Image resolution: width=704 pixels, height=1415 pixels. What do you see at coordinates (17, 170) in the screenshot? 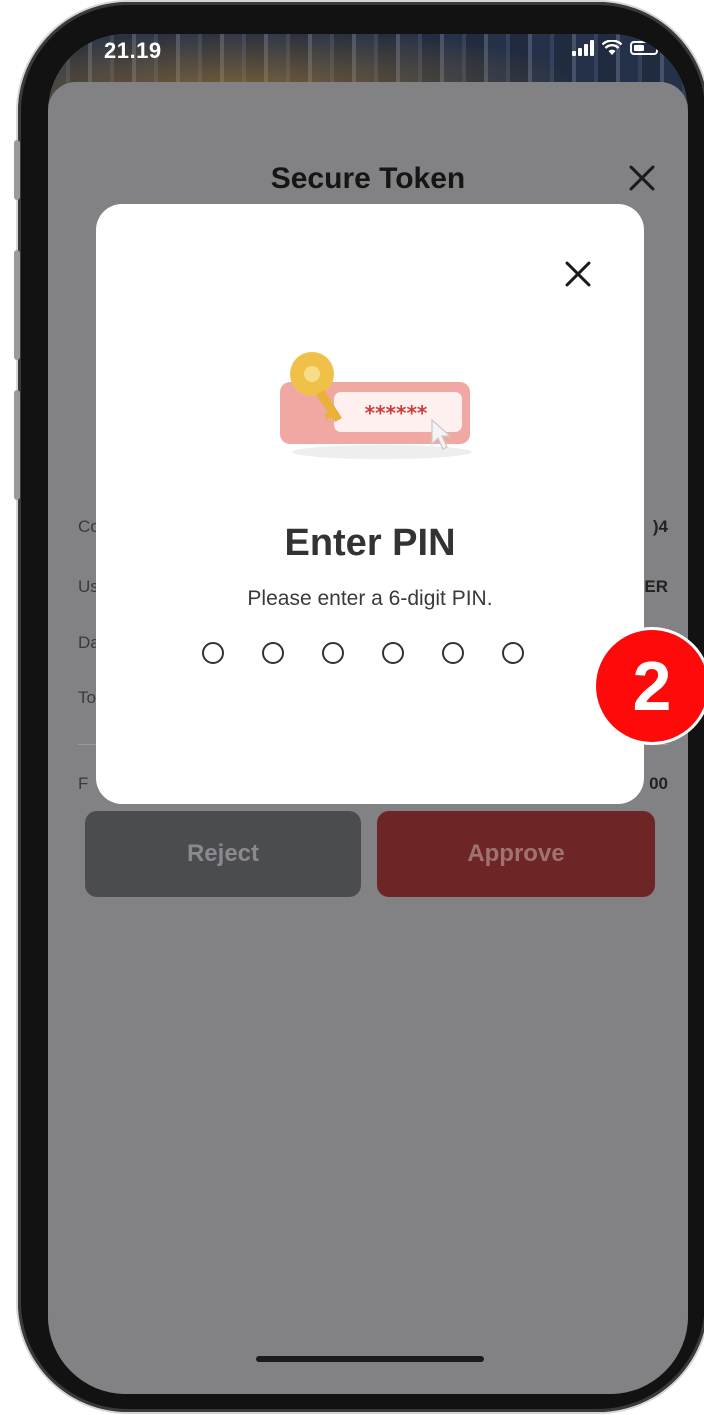
I see `phone-silent-switch` at bounding box center [17, 170].